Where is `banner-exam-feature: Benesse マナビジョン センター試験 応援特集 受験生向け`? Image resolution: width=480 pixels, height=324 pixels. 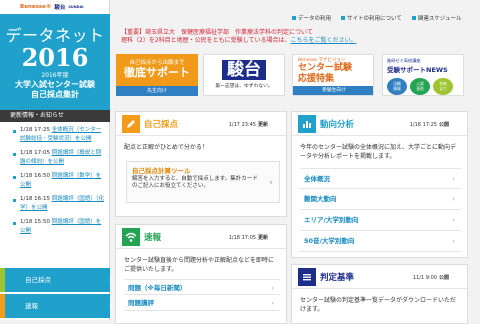 banner-exam-feature: Benesse マナビジョン センター試験 応援特集 受験生向け is located at coordinates (333, 75).